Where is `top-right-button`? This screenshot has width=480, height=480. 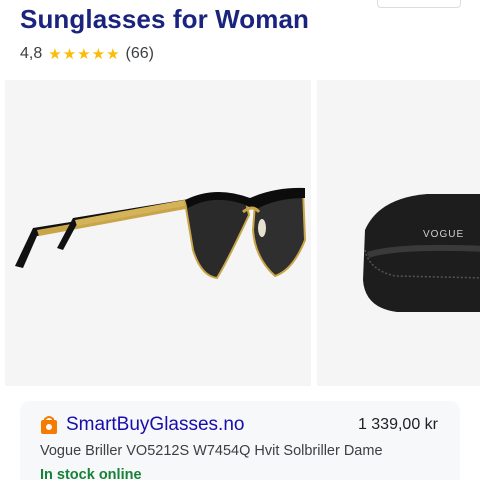
top-right-button is located at coordinates (419, 4).